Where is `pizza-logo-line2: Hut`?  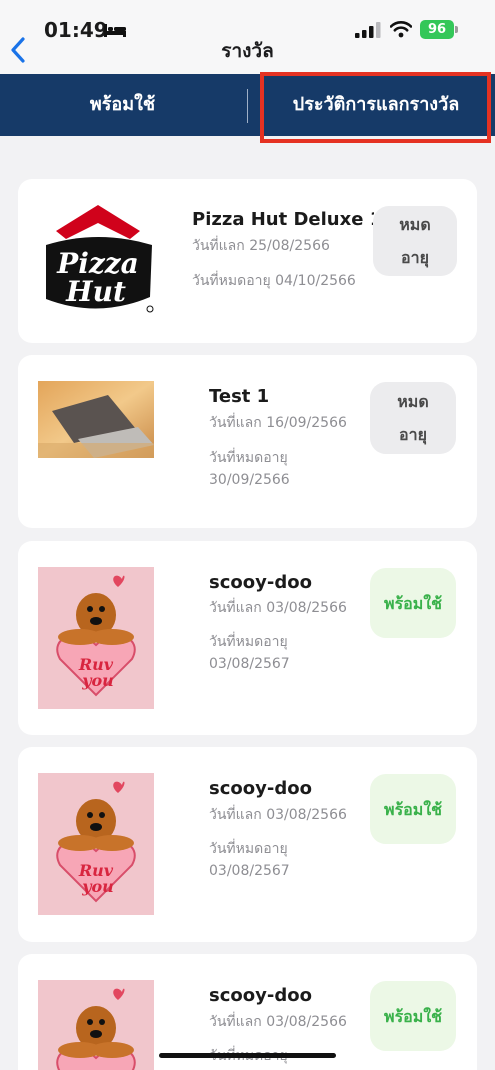
pizza-logo-line2: Hut is located at coordinates (95, 291).